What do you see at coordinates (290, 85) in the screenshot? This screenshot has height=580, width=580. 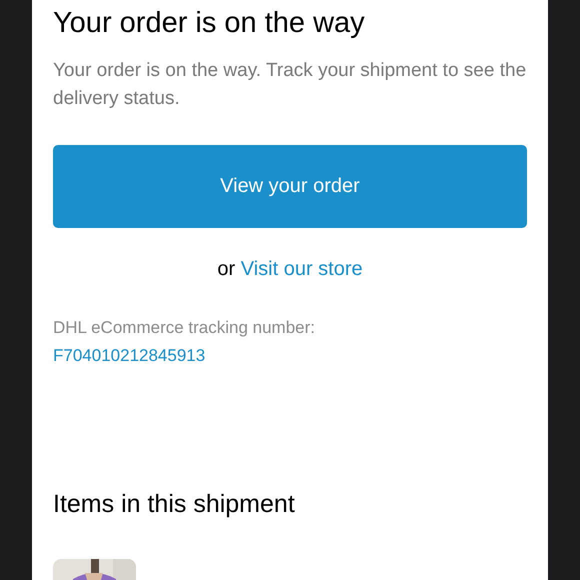 I see `message: Your order is on the way. Track your shipment to see the delivery status.` at bounding box center [290, 85].